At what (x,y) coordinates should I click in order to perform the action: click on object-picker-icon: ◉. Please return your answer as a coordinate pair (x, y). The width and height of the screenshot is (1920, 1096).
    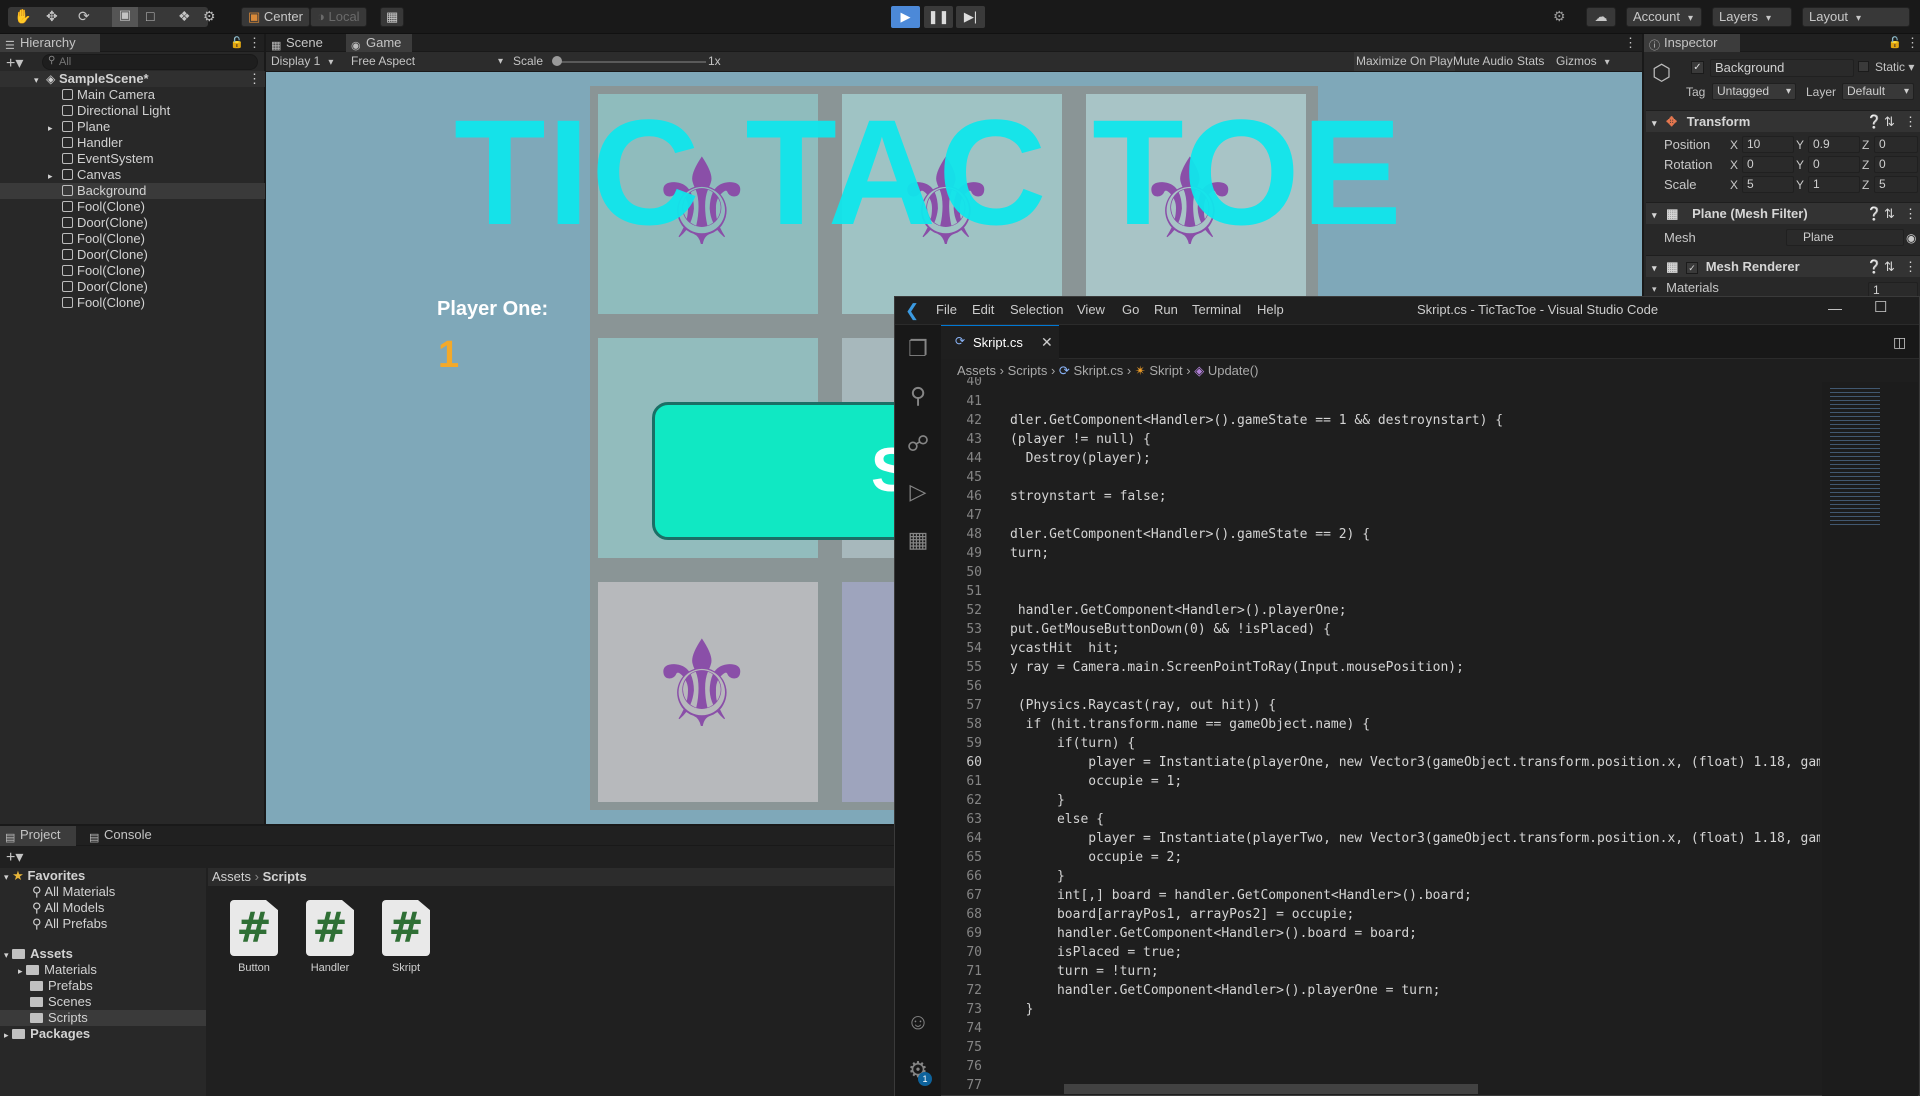
    Looking at the image, I should click on (1911, 238).